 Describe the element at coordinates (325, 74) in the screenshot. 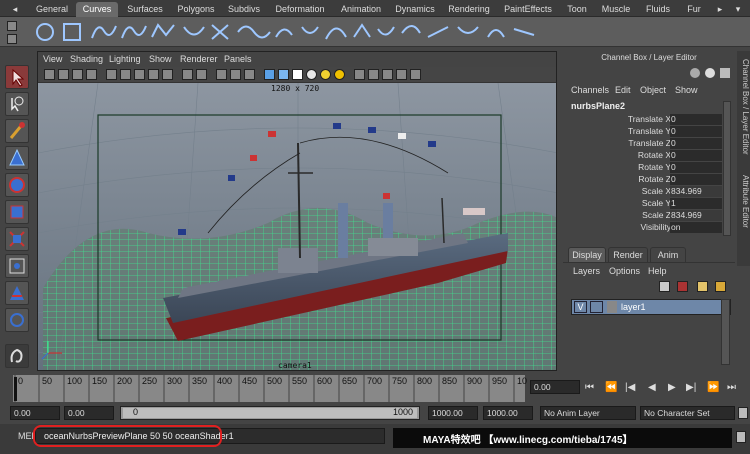

I see `all-lights-icon` at that location.